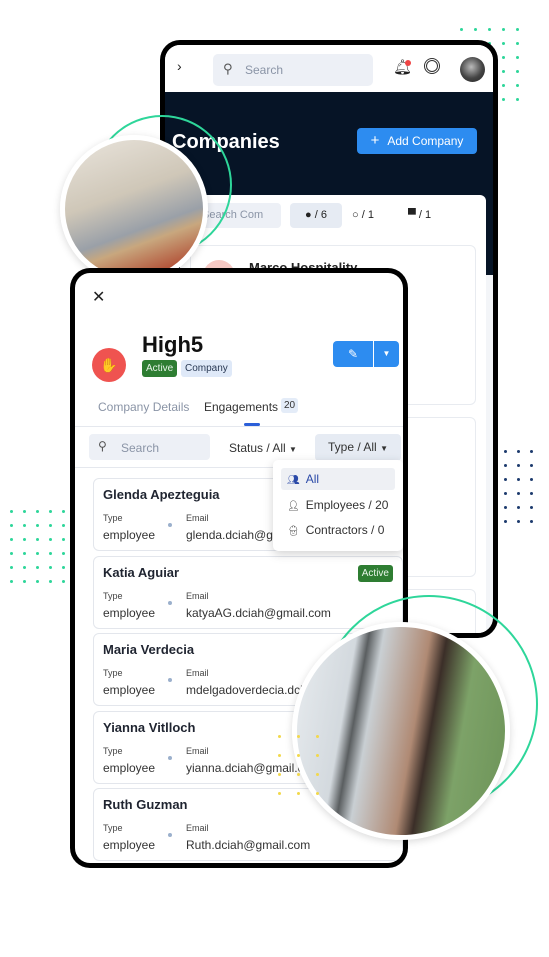 This screenshot has width=549, height=957. I want to click on global-search-input: ⚲ Search, so click(293, 70).